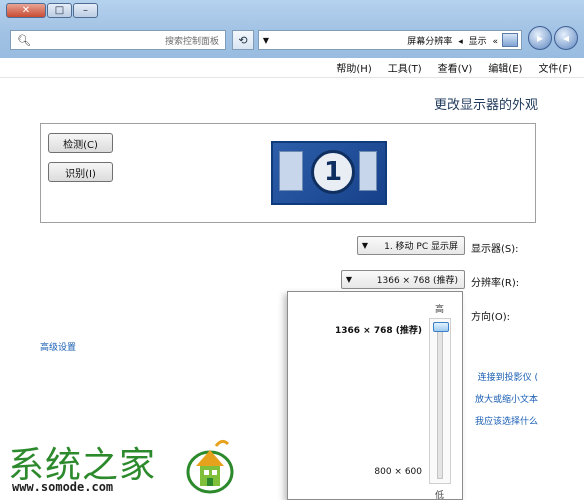 The image size is (584, 500). What do you see at coordinates (85, 10) in the screenshot?
I see `minimize-button: –` at bounding box center [85, 10].